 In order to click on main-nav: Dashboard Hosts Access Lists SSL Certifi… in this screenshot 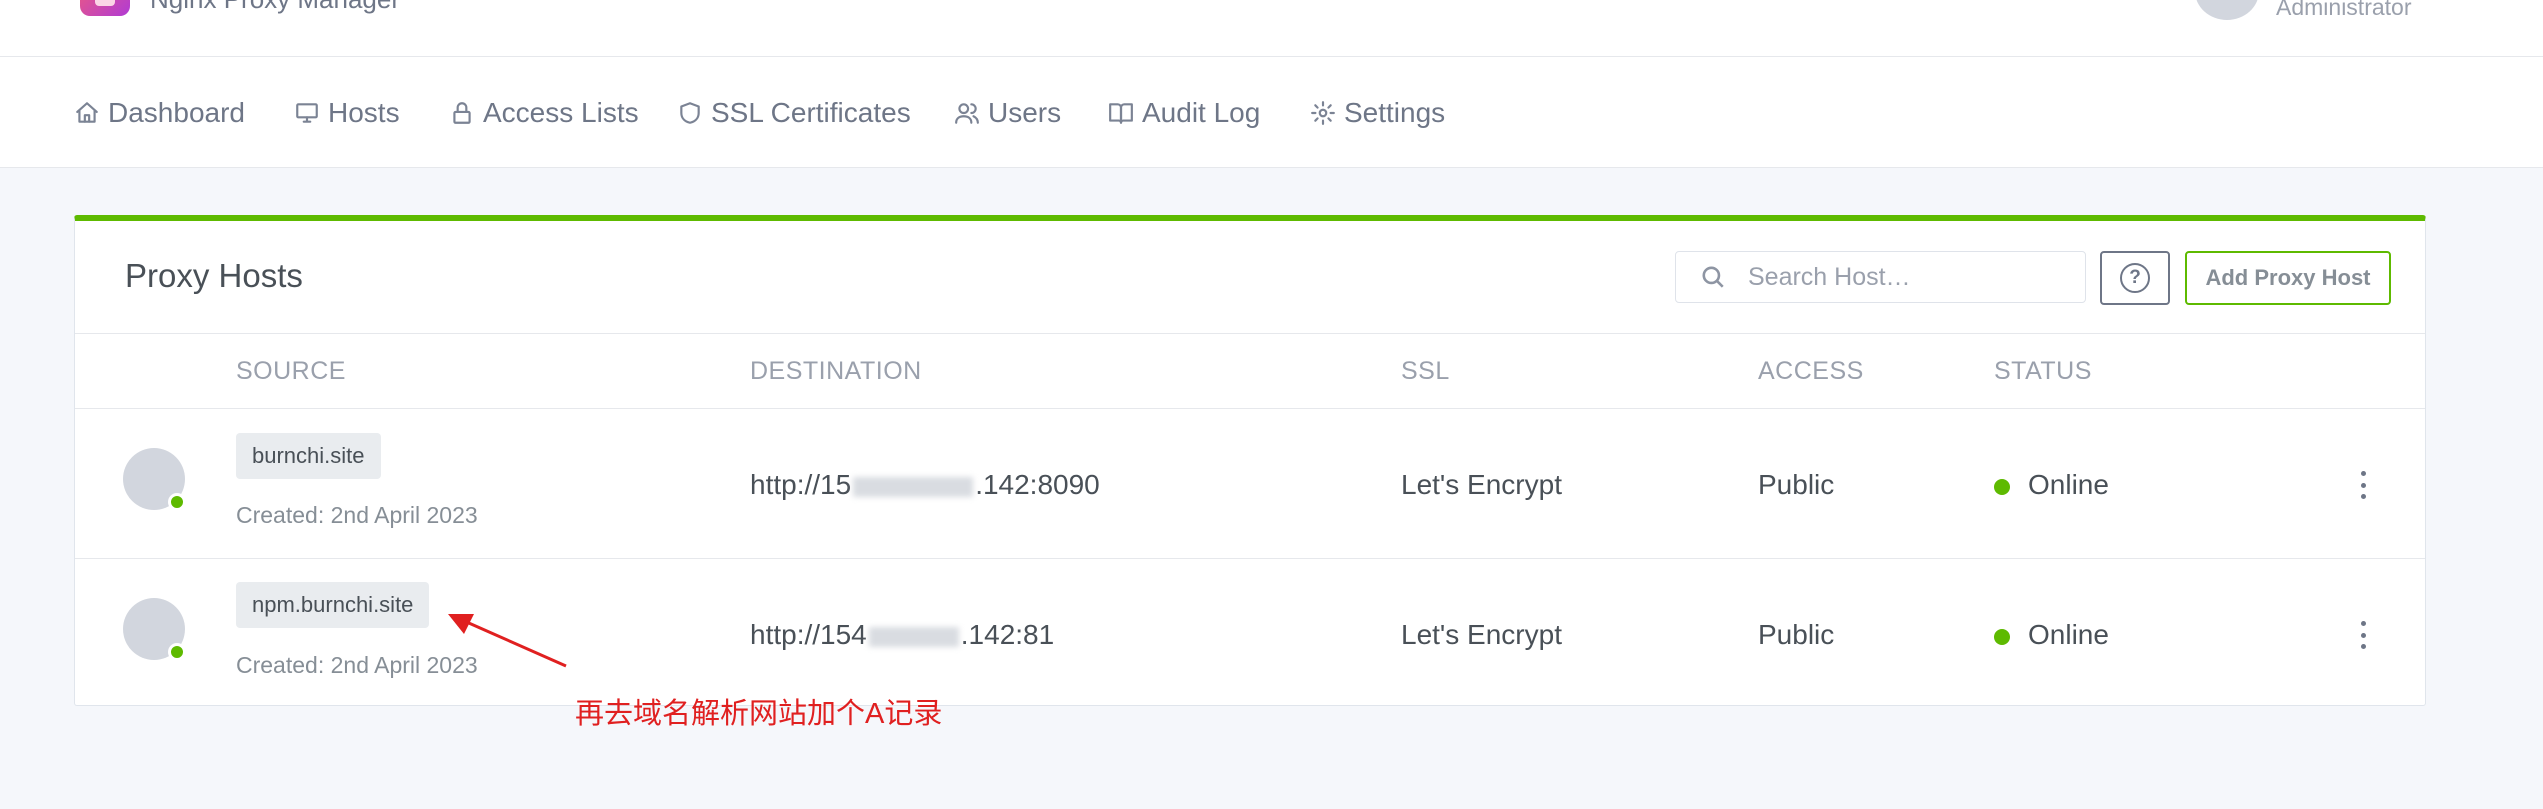, I will do `click(1271, 112)`.